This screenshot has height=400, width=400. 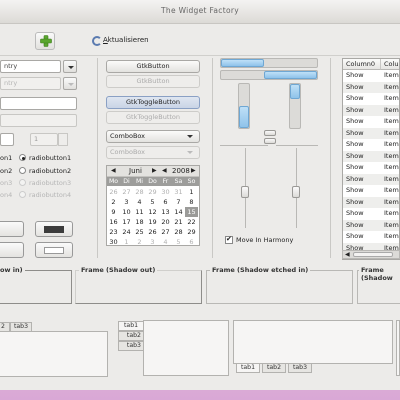 I want to click on calendar-day: 17, so click(x=126, y=222).